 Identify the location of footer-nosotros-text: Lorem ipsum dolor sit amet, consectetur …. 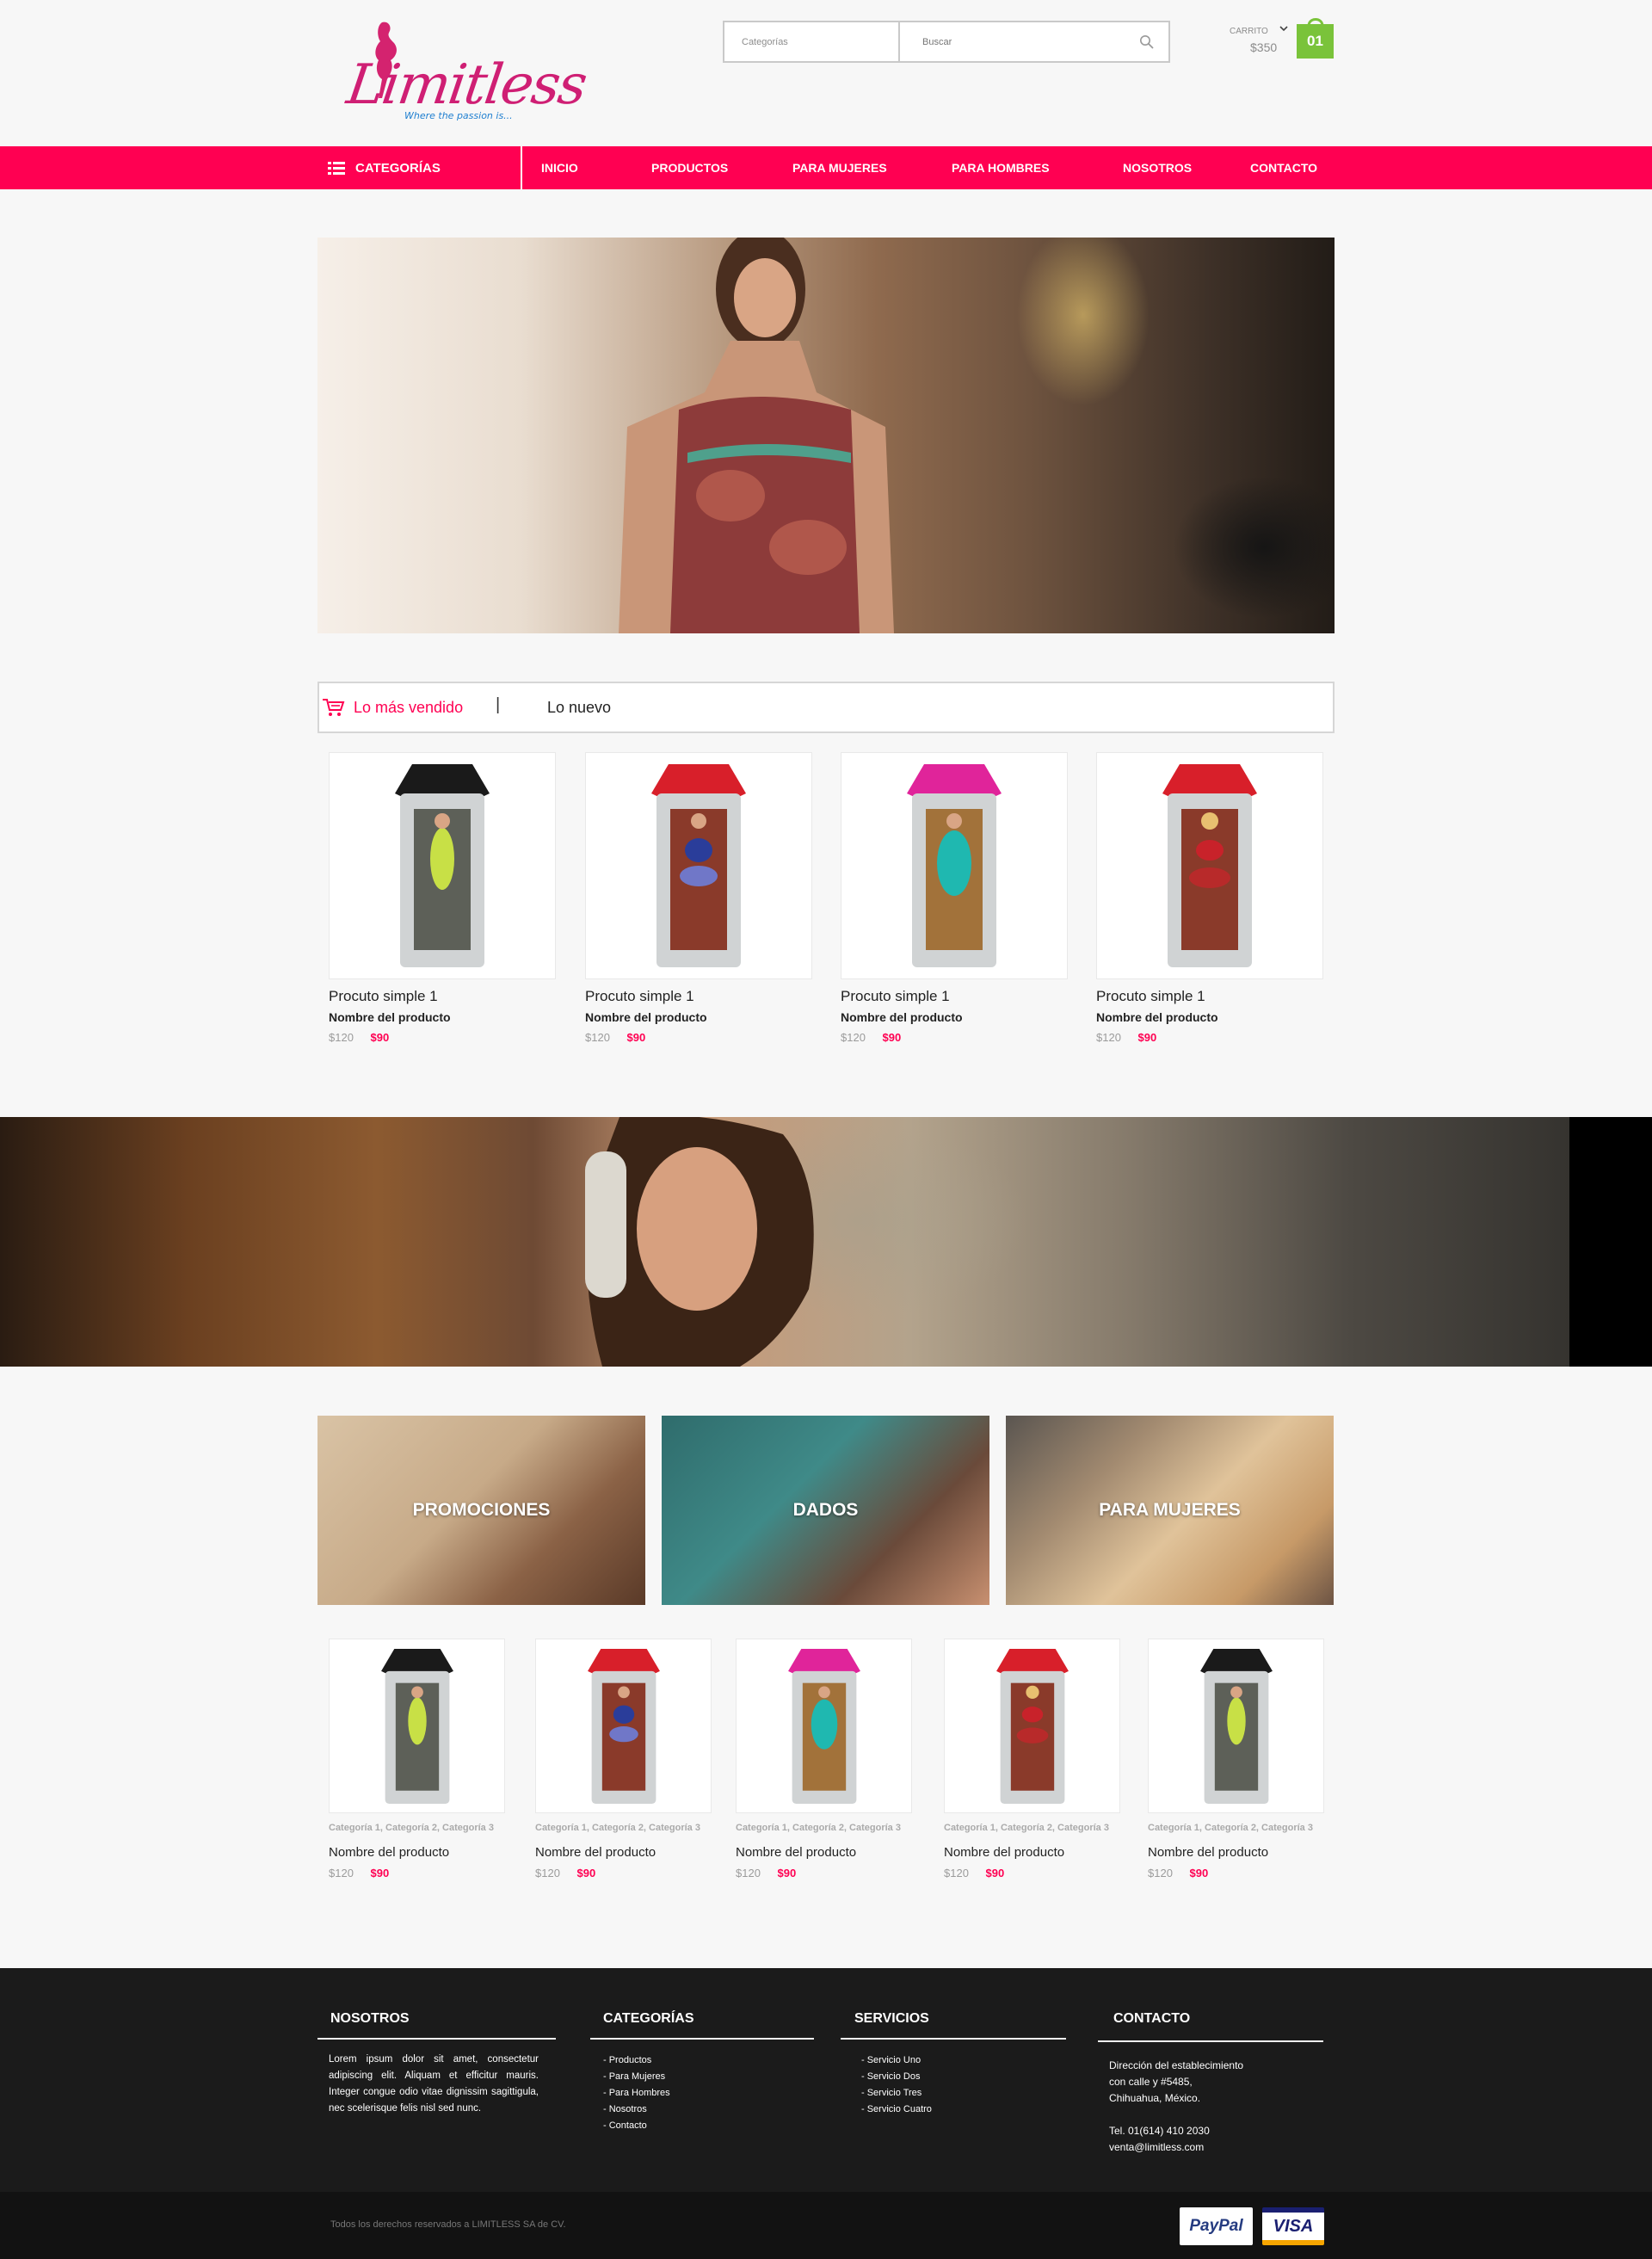
(434, 2084).